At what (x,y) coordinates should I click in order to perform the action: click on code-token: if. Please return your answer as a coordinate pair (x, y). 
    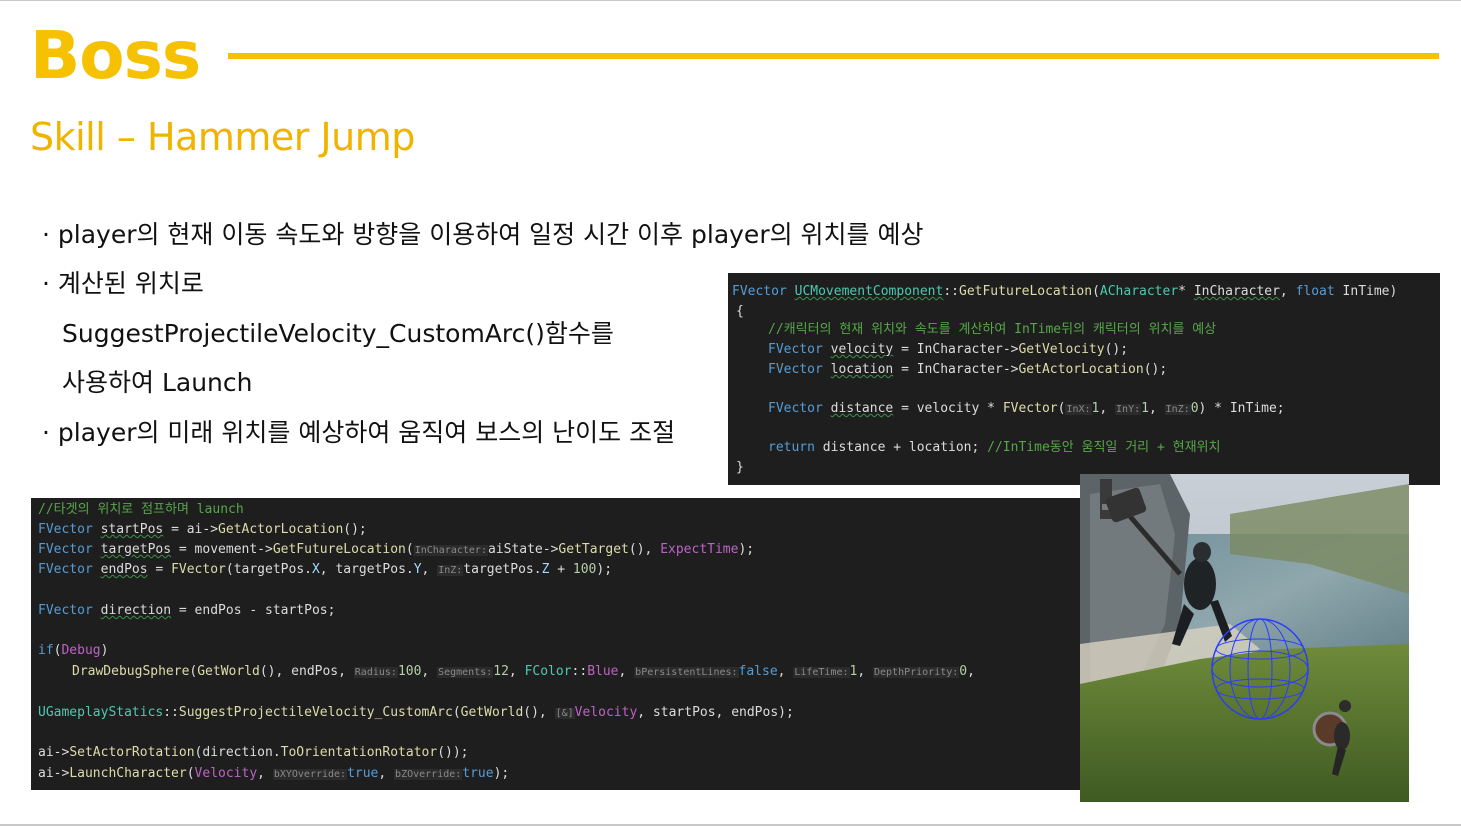
    Looking at the image, I should click on (46, 650).